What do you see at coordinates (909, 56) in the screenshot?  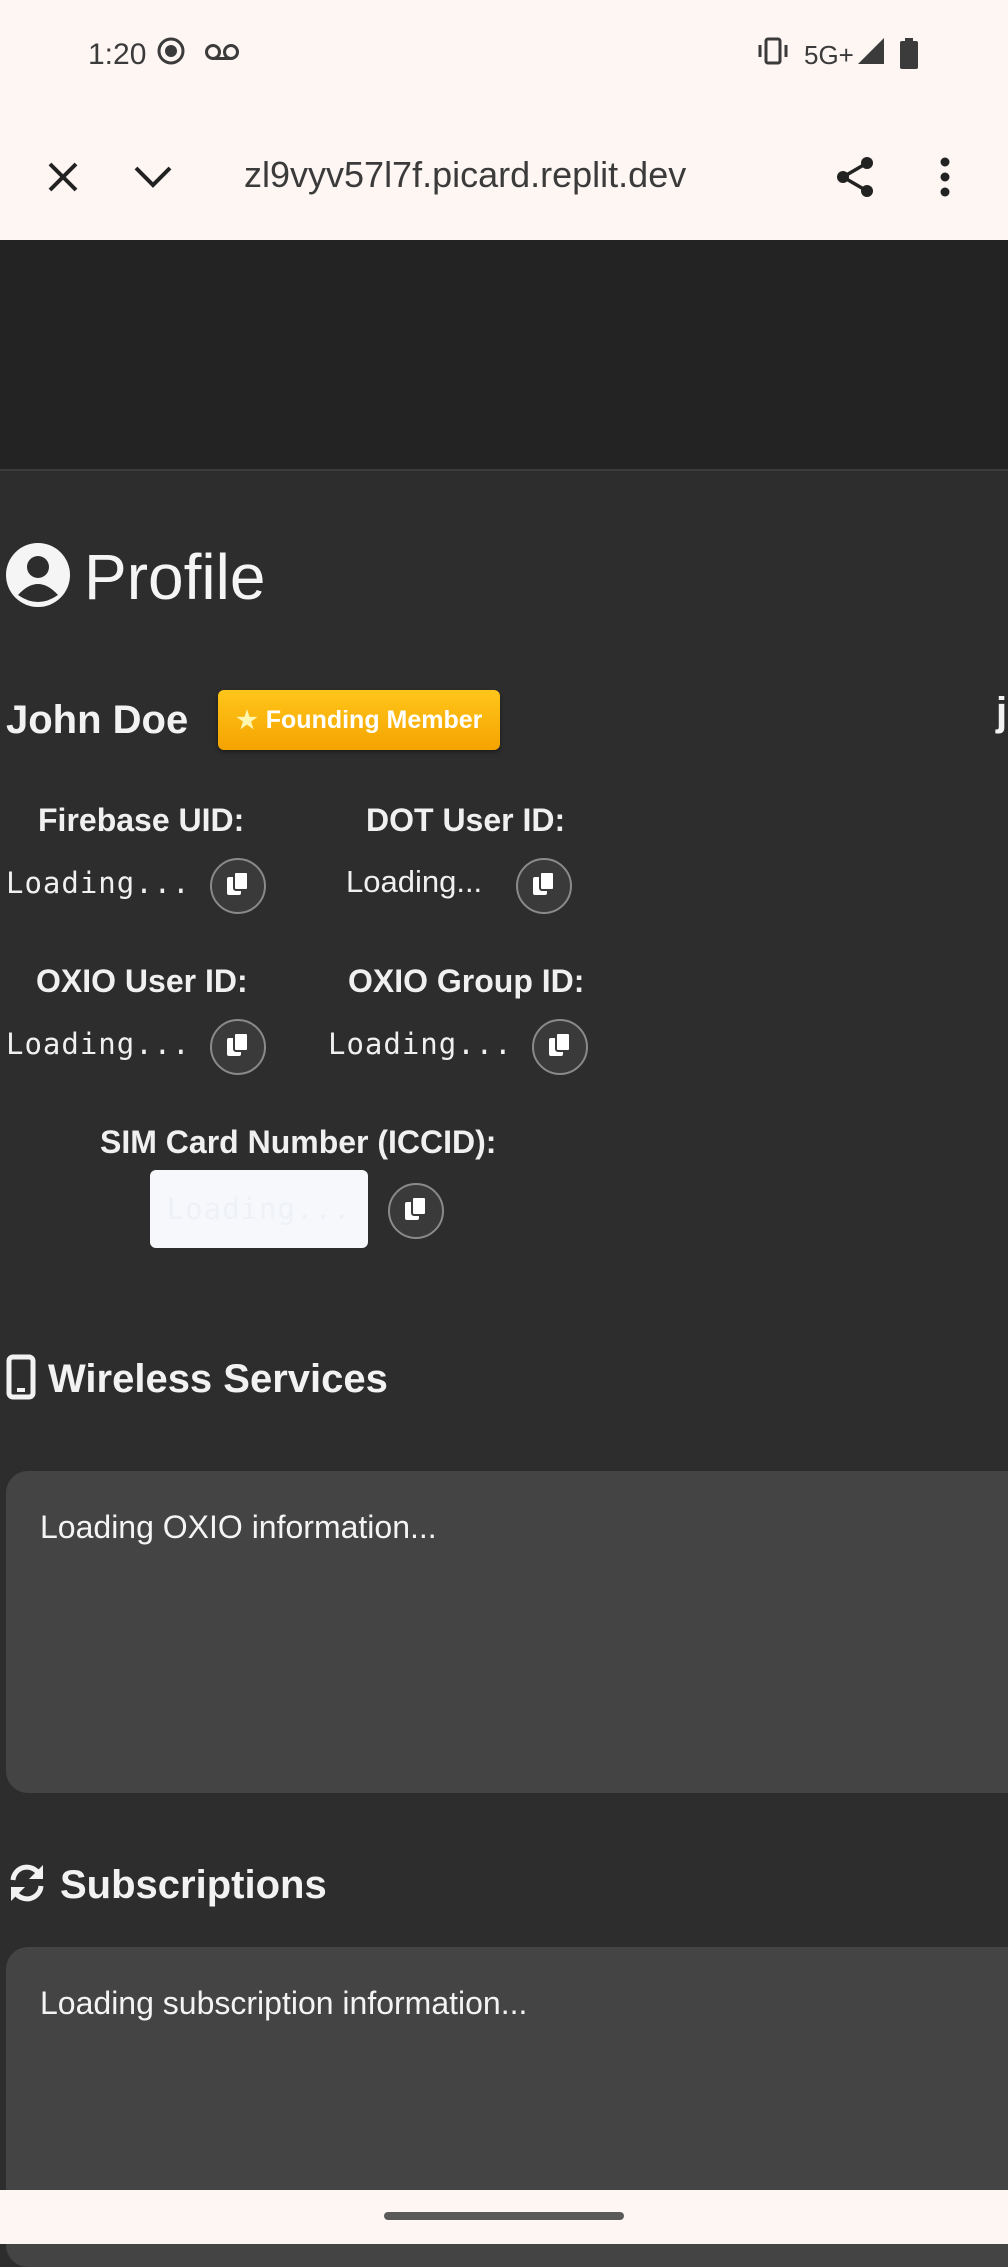 I see `battery-icon` at bounding box center [909, 56].